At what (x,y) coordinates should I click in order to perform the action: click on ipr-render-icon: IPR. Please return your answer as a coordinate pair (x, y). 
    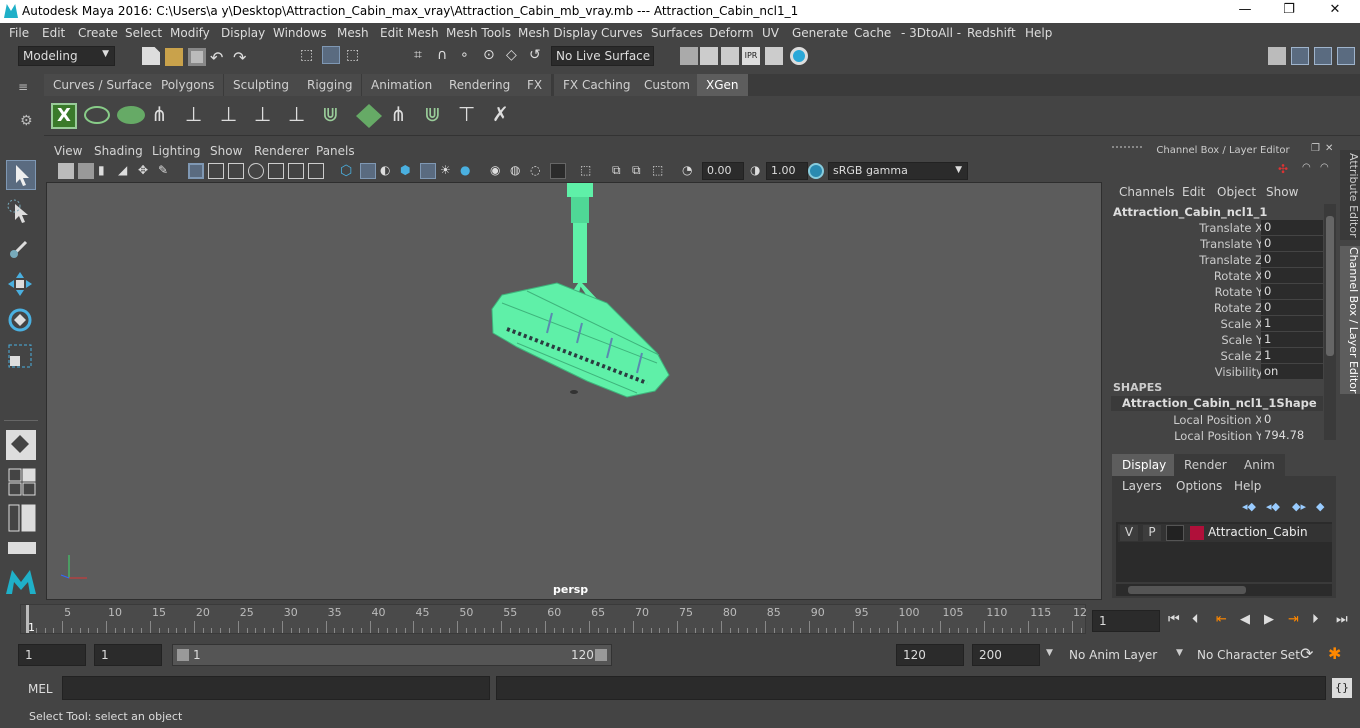
    Looking at the image, I should click on (751, 56).